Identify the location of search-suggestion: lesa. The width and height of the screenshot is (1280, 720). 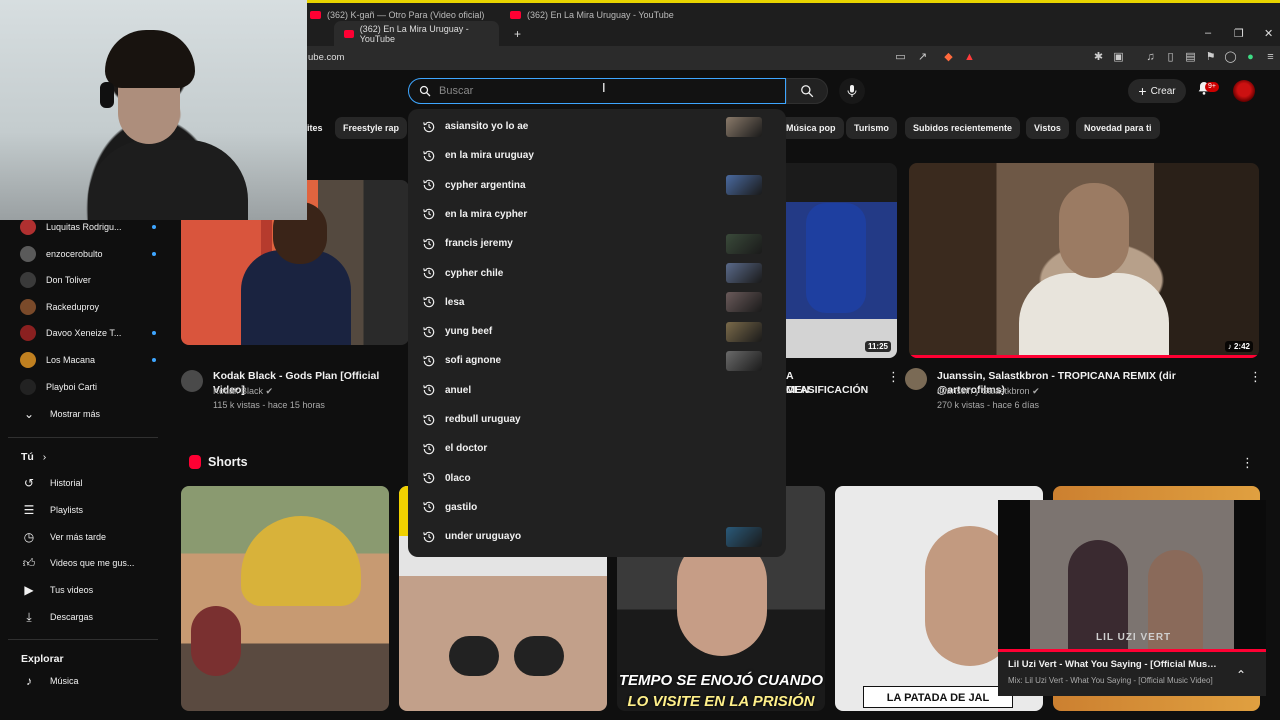
(597, 302).